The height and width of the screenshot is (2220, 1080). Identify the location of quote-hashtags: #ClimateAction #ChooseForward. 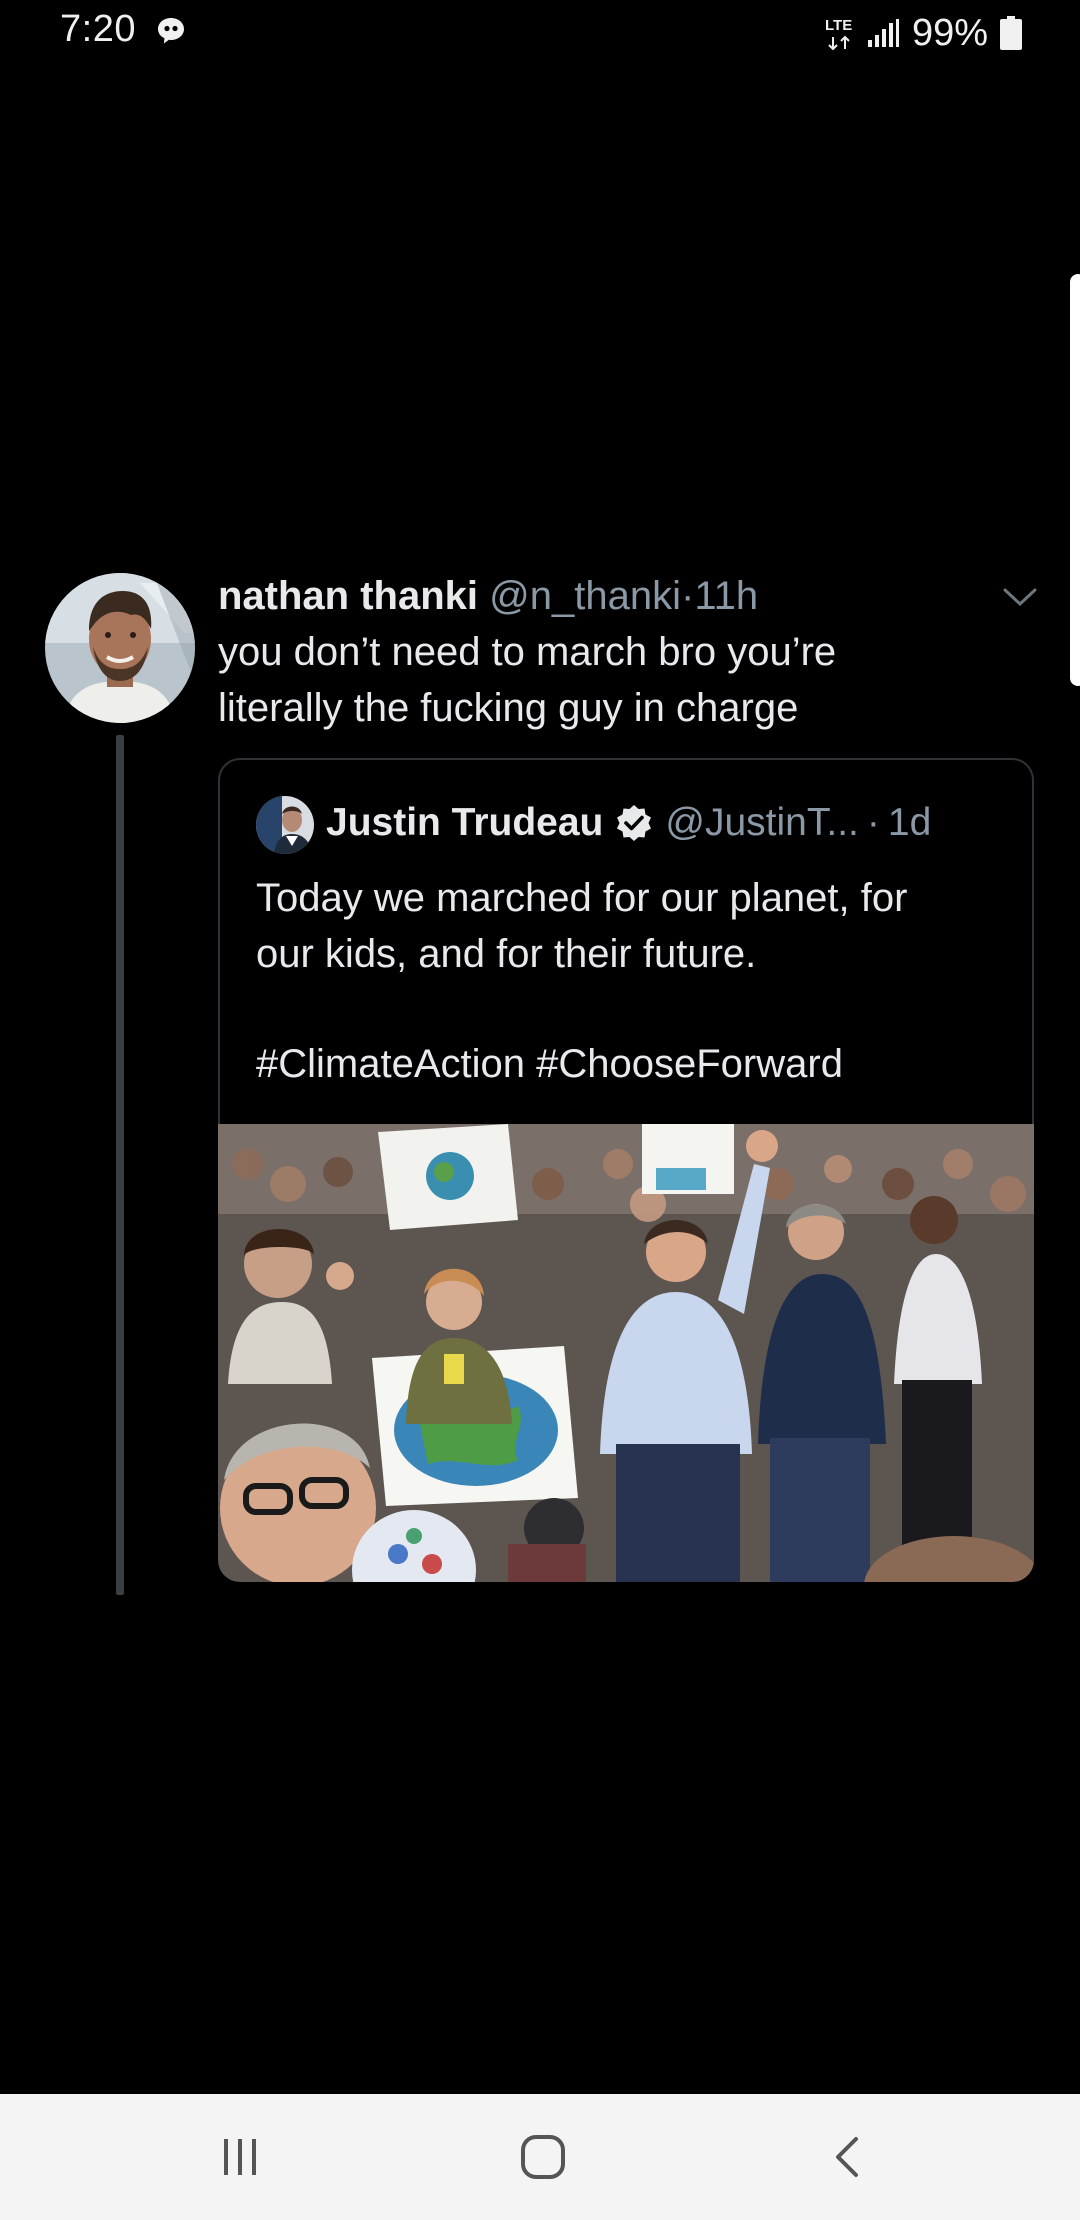
(549, 1064).